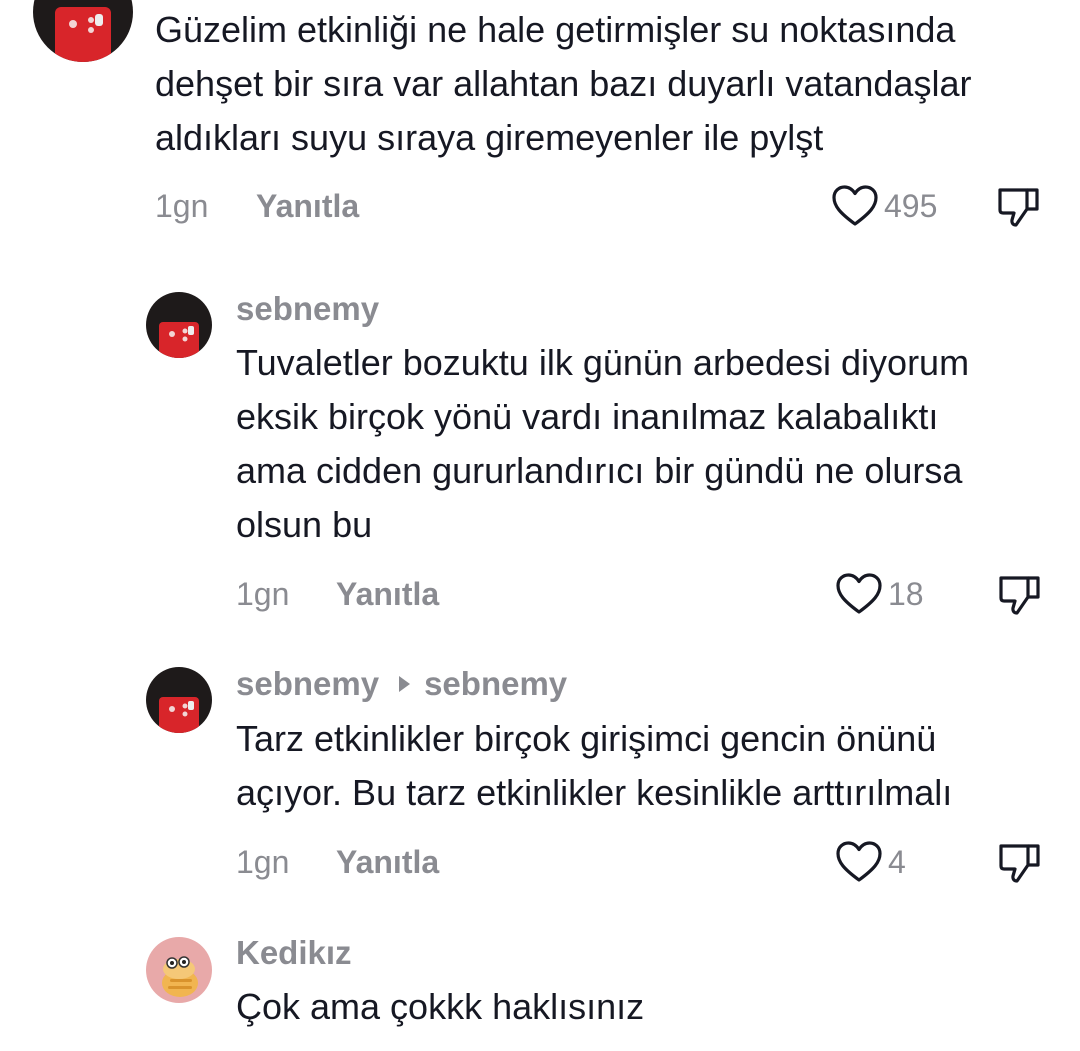 The height and width of the screenshot is (1051, 1080). What do you see at coordinates (897, 861) in the screenshot?
I see `like-count: 4` at bounding box center [897, 861].